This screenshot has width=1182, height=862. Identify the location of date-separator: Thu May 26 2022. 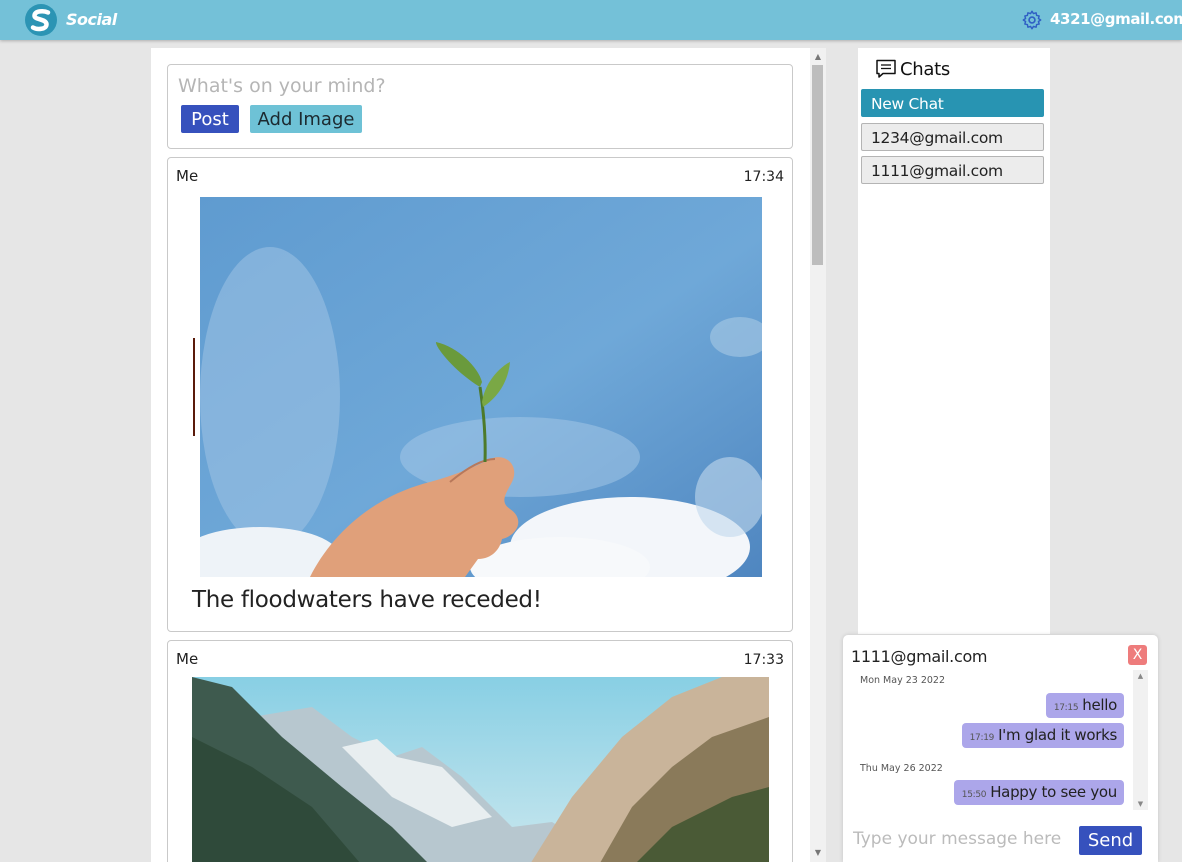
(901, 768).